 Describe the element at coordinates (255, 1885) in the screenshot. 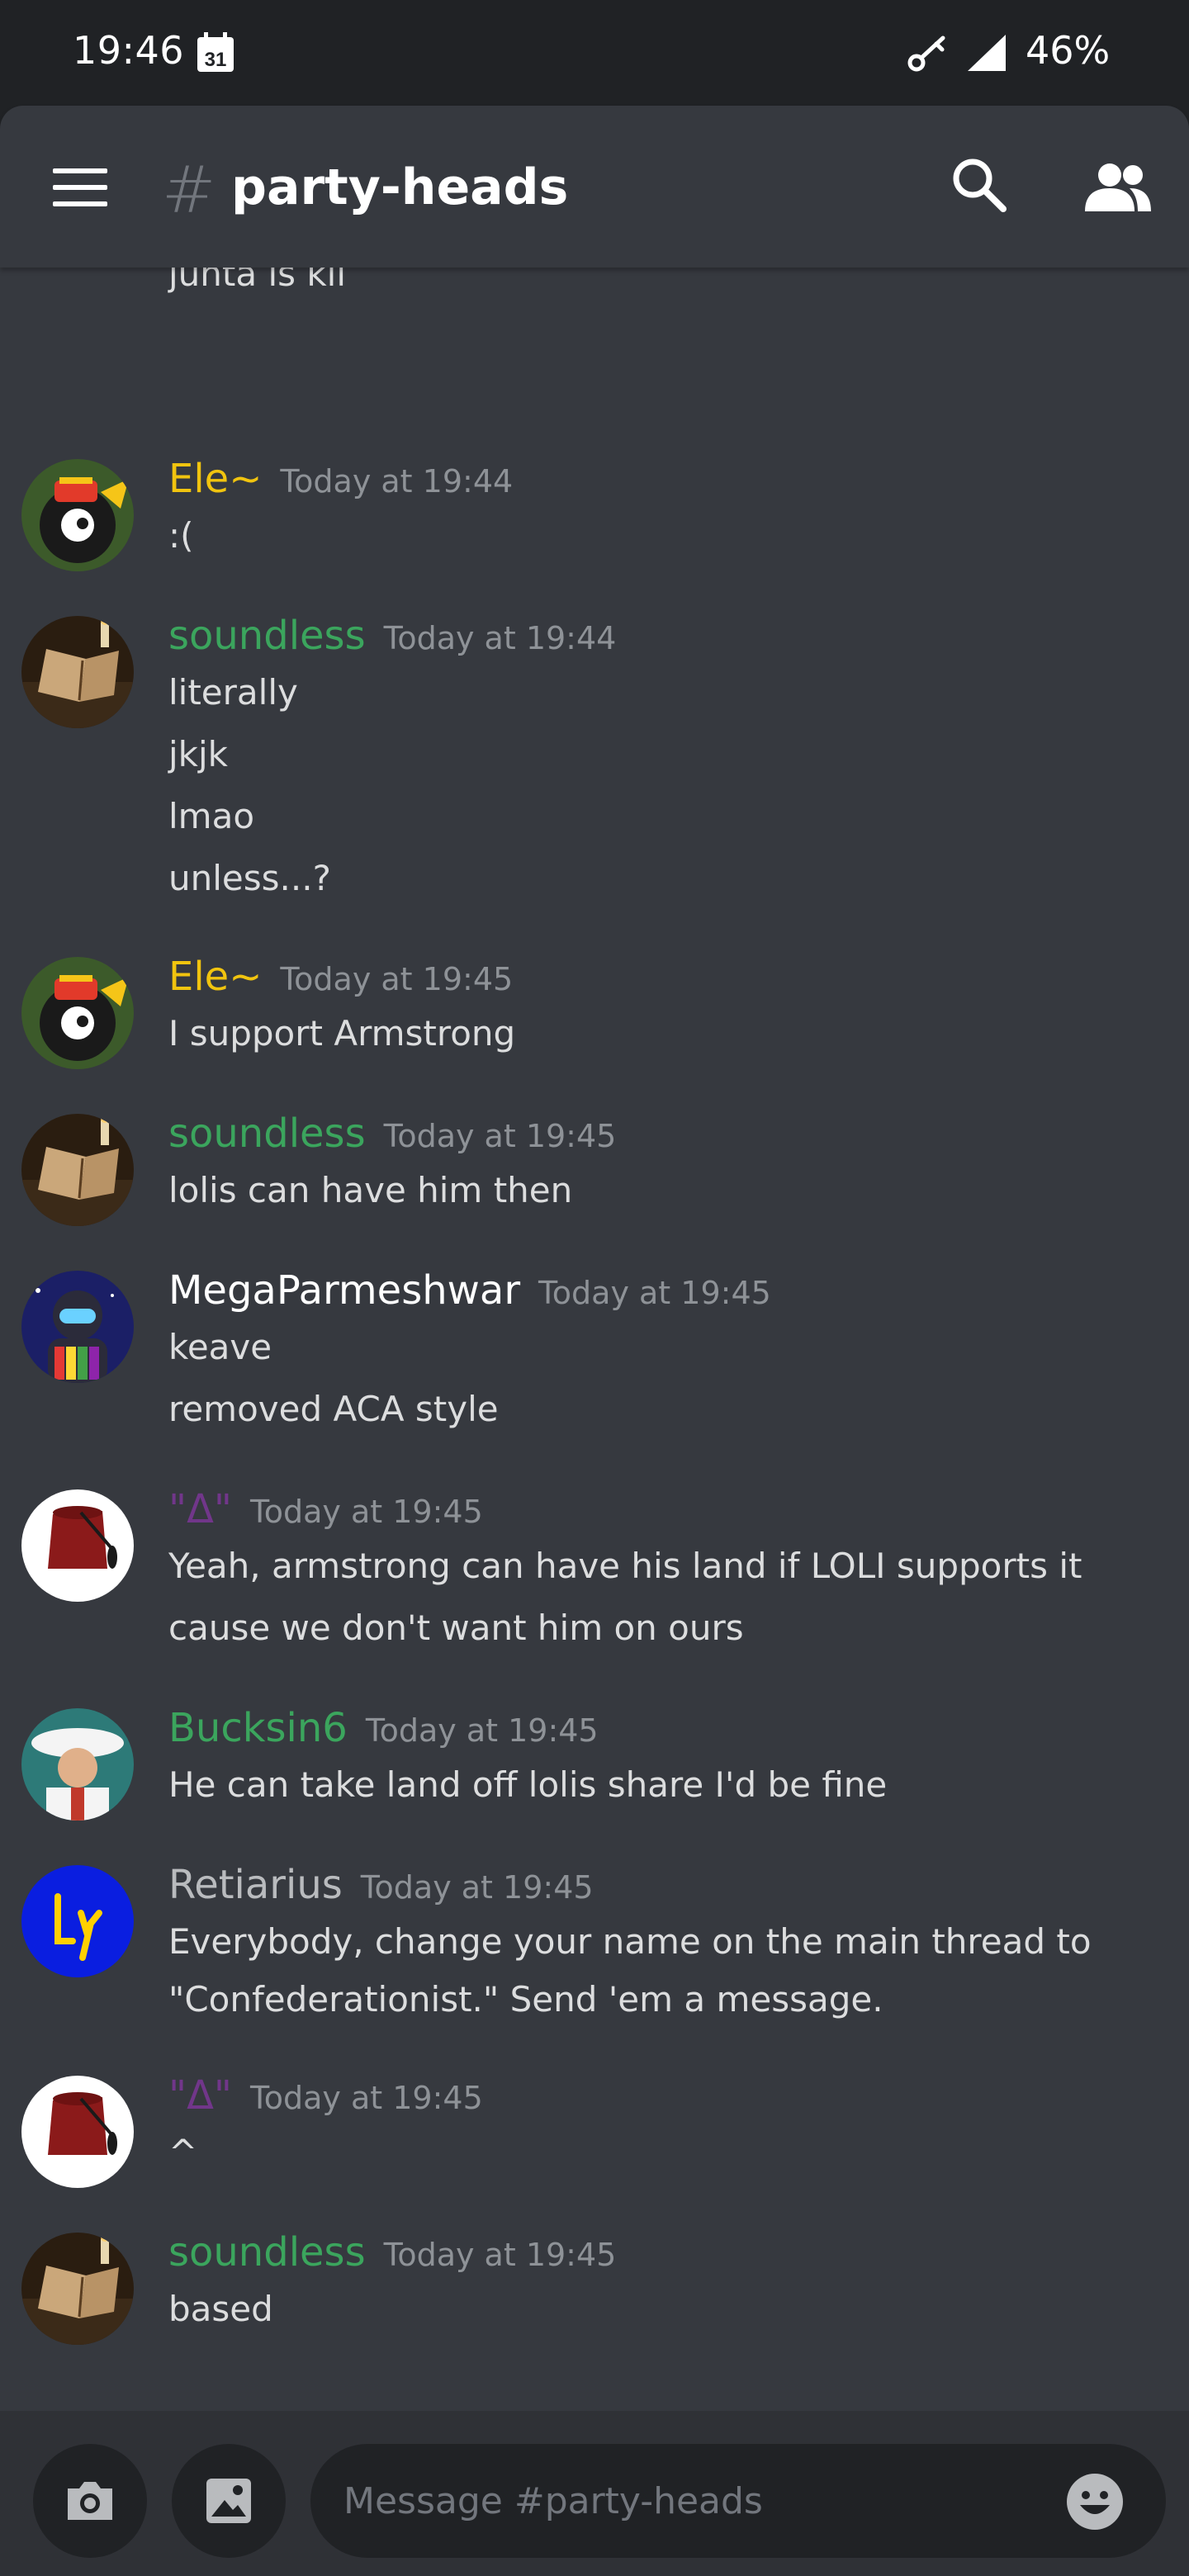

I see `username: Retiarius` at that location.